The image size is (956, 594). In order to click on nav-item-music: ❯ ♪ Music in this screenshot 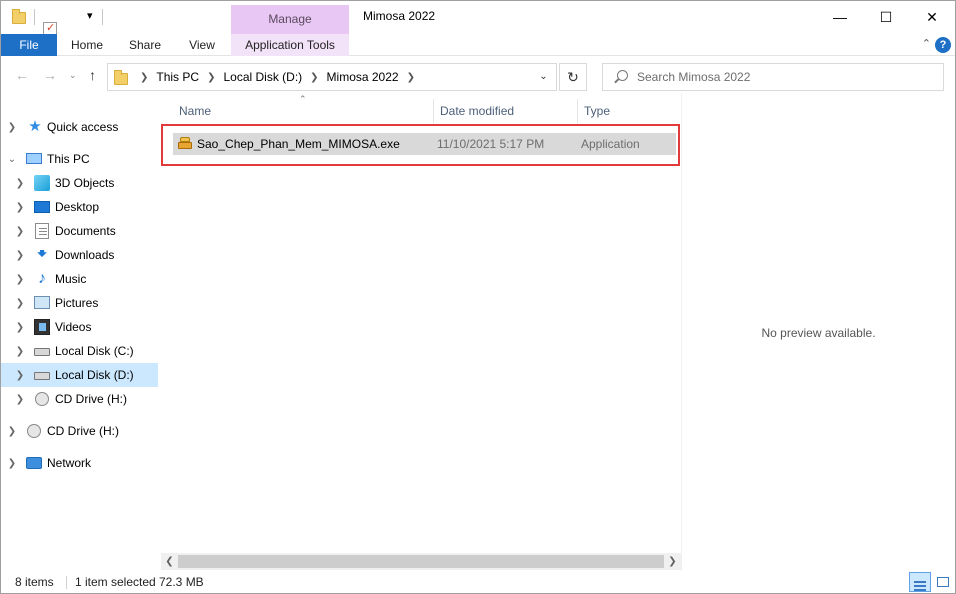, I will do `click(79, 279)`.